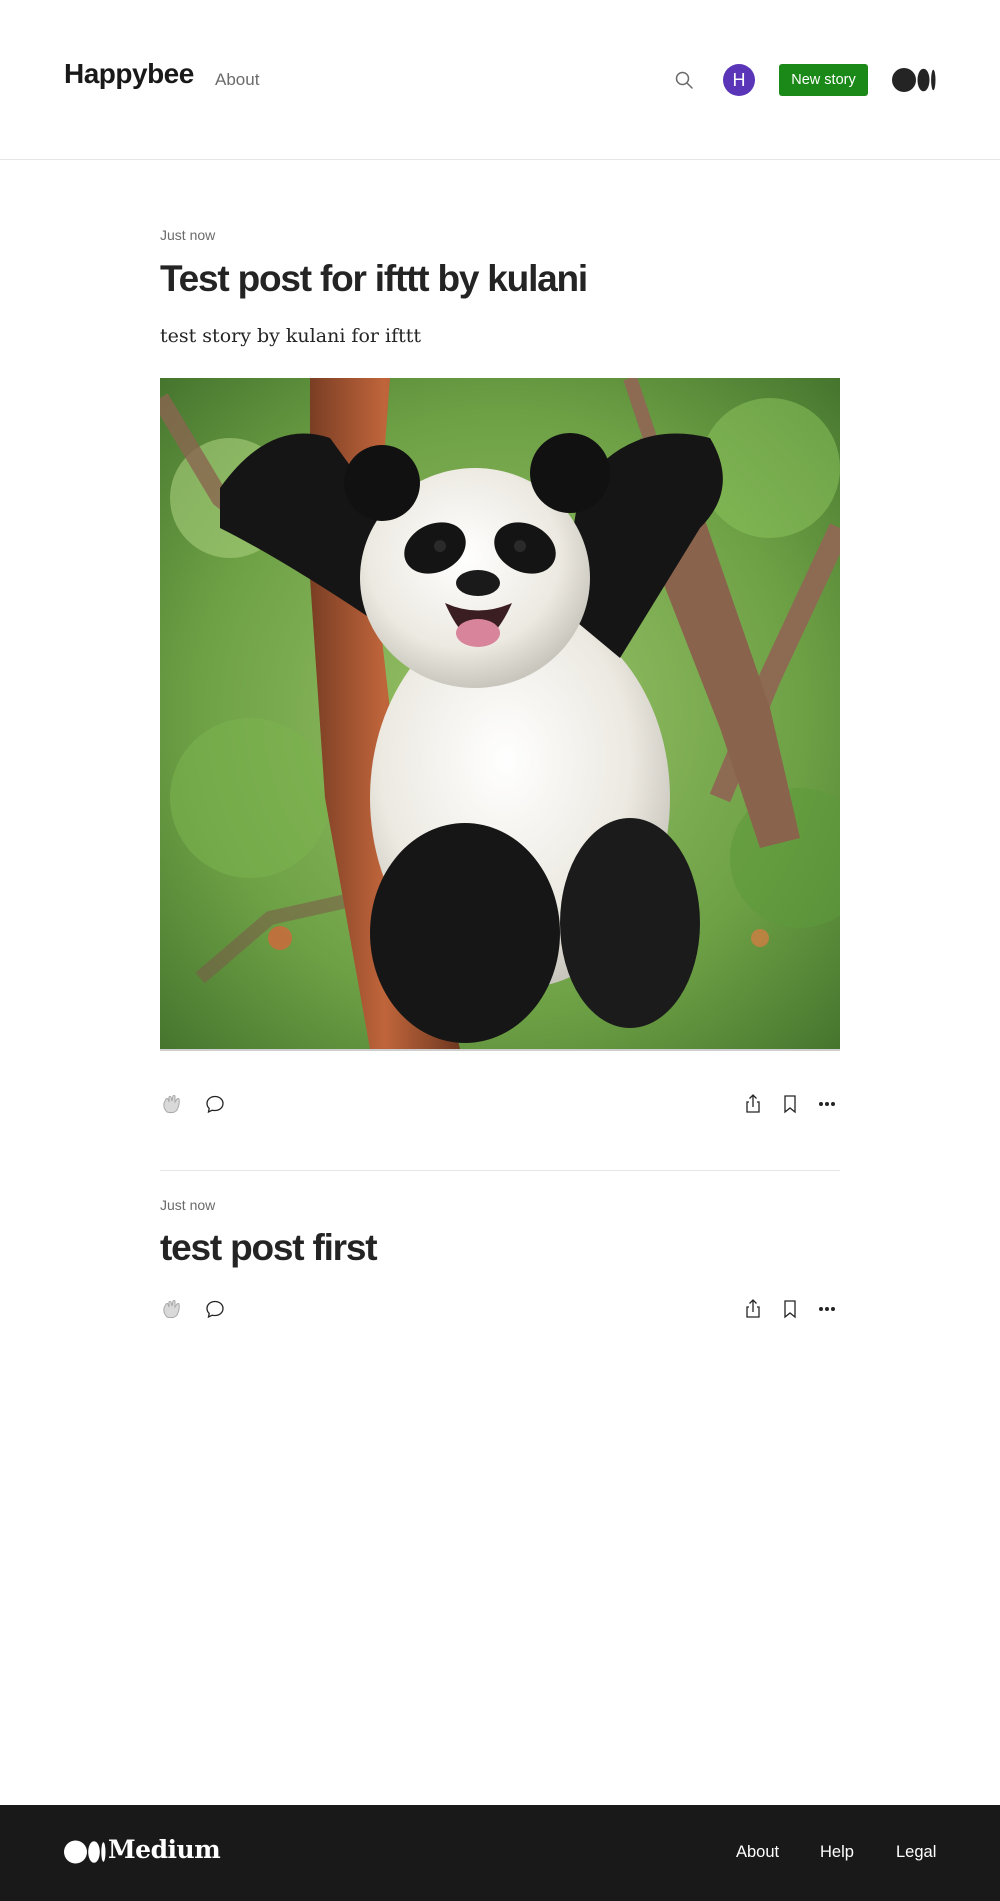  What do you see at coordinates (837, 1852) in the screenshot?
I see `footer-link-help: Help` at bounding box center [837, 1852].